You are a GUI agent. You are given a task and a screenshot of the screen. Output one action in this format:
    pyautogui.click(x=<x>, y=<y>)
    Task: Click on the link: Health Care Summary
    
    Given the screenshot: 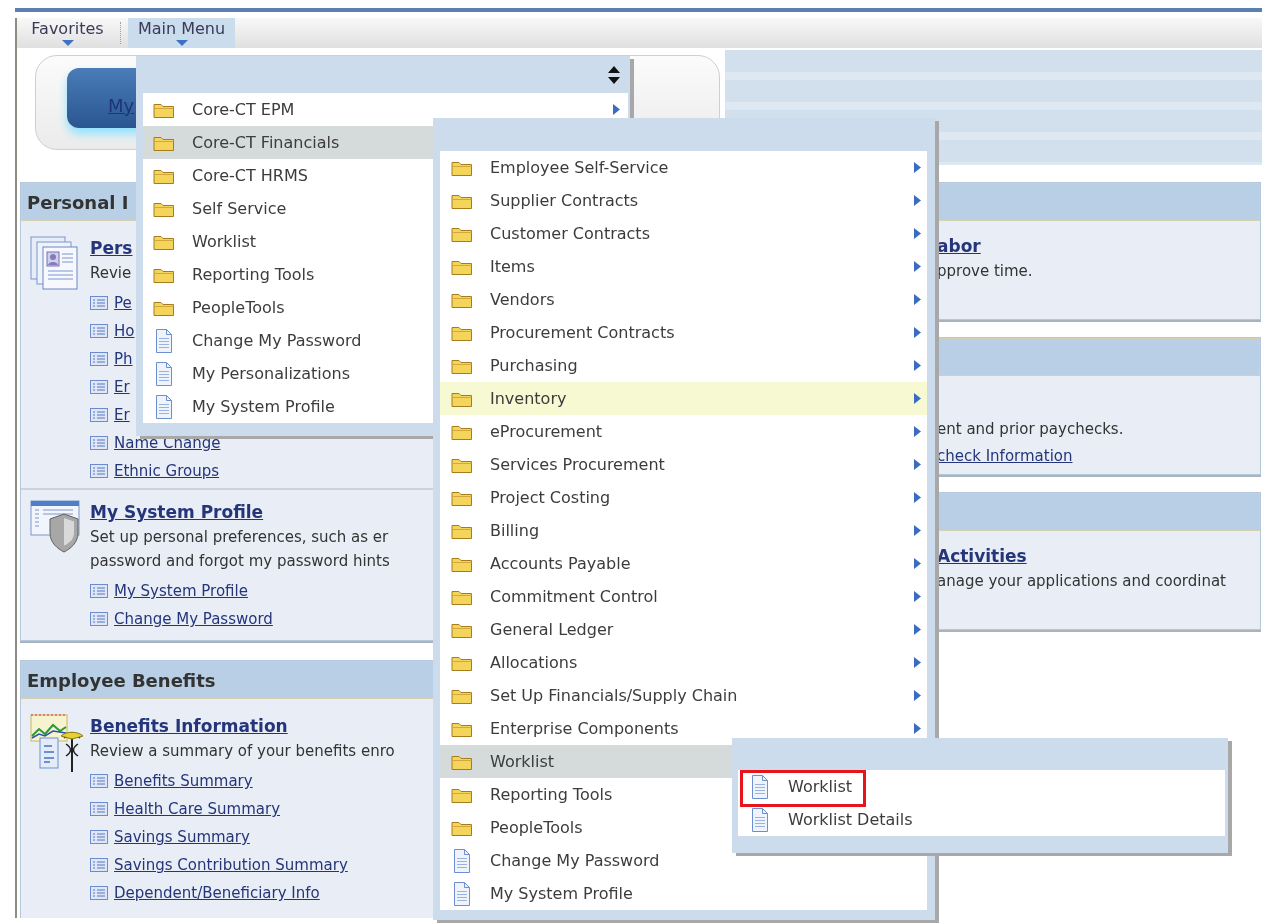 What is the action you would take?
    pyautogui.click(x=197, y=809)
    